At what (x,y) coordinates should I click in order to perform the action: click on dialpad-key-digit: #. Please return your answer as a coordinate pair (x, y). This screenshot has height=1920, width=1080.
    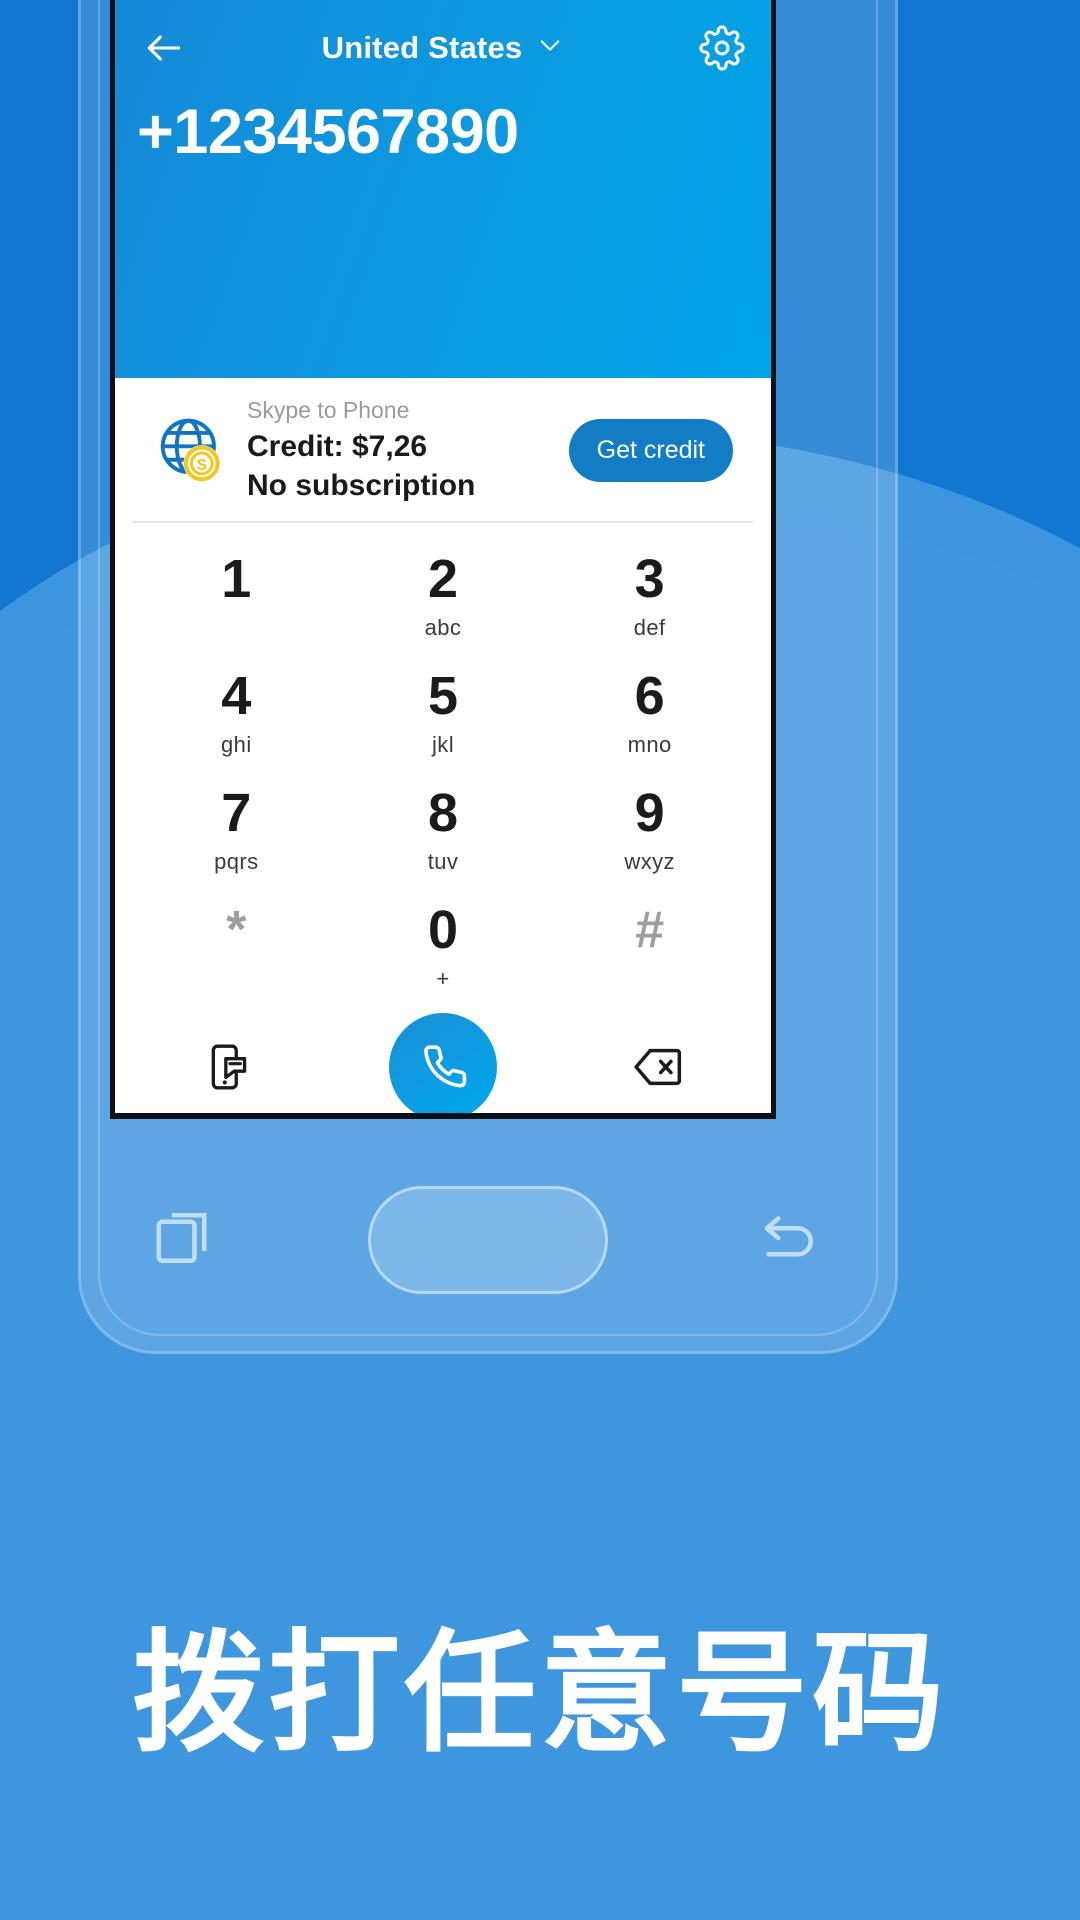
    Looking at the image, I should click on (650, 929).